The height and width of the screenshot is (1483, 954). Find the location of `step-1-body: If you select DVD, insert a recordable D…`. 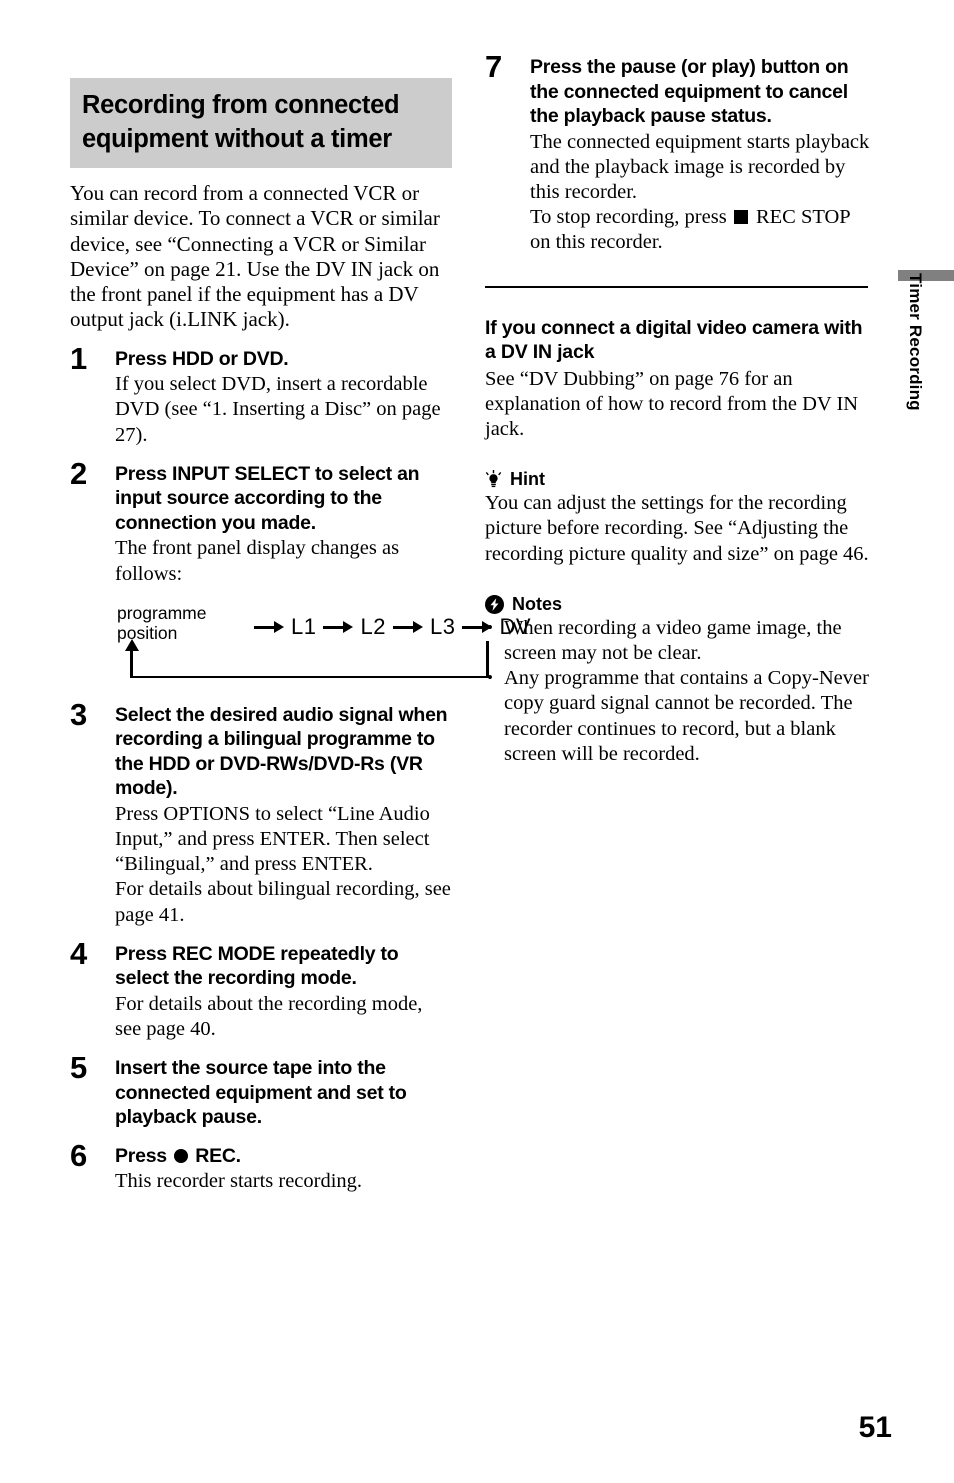

step-1-body: If you select DVD, insert a recordable D… is located at coordinates (283, 410).